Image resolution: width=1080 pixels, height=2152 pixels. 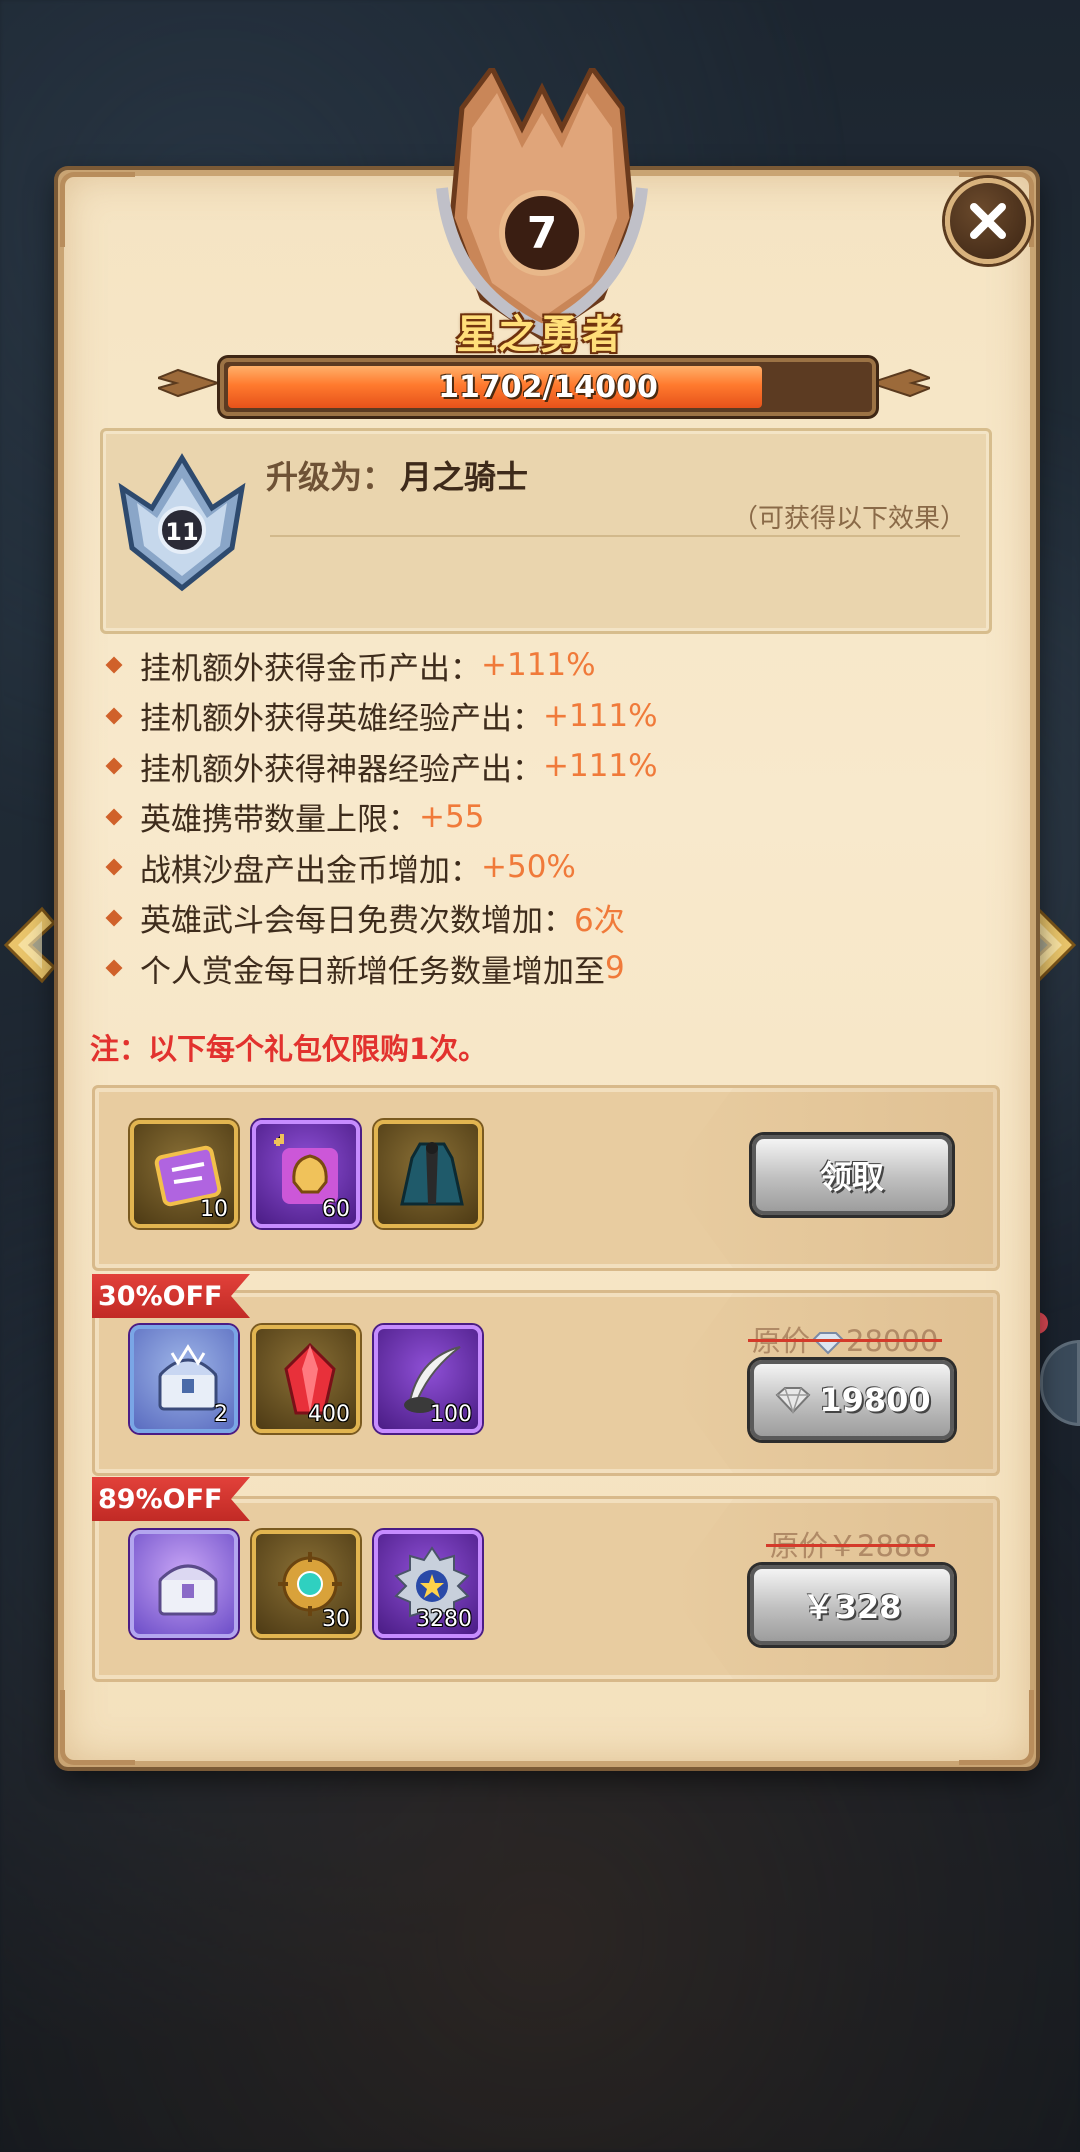 I want to click on close-icon, so click(x=988, y=221).